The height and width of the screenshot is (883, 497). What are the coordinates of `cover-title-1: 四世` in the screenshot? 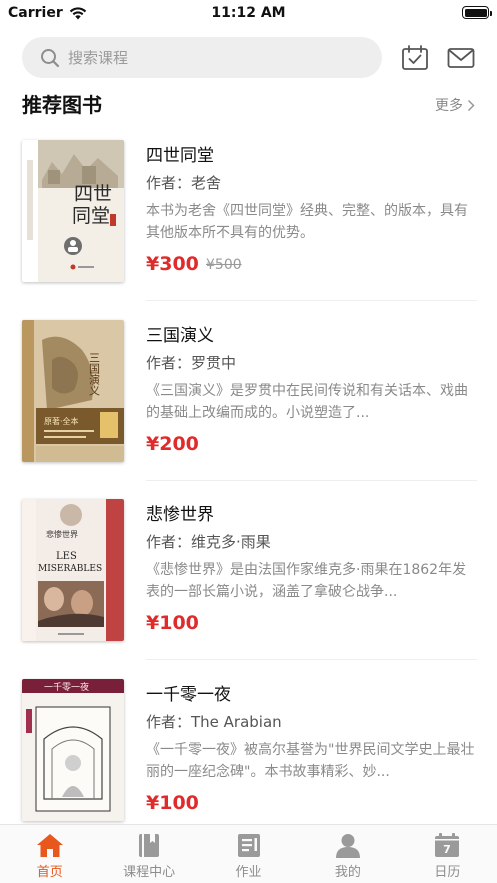 It's located at (93, 194).